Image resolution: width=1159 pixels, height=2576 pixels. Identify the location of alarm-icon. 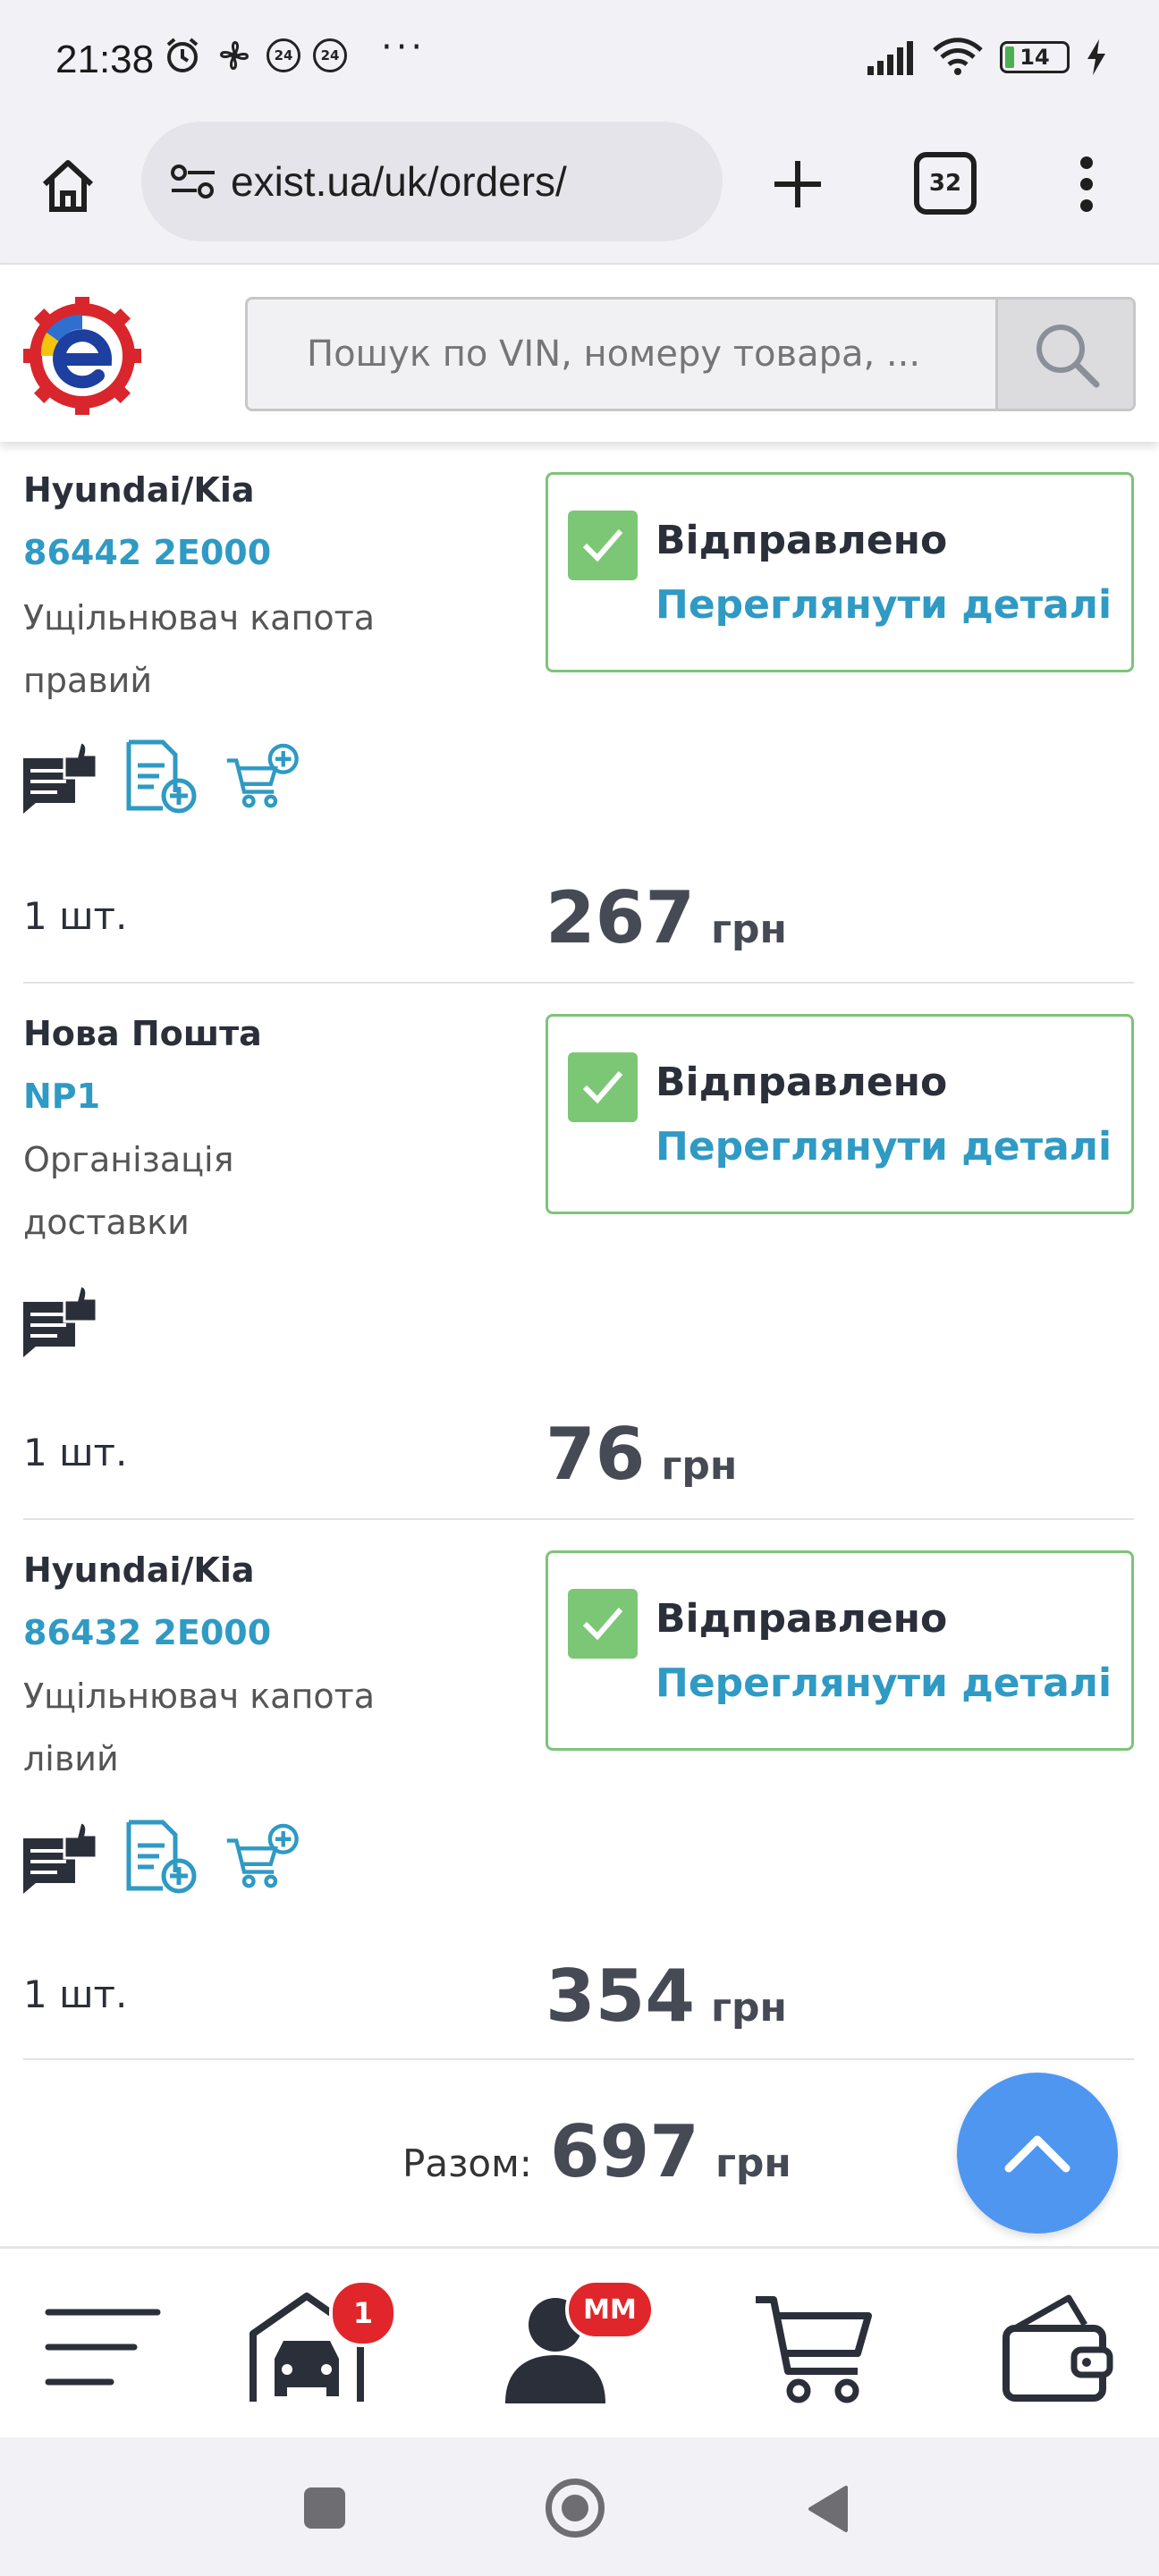
(182, 55).